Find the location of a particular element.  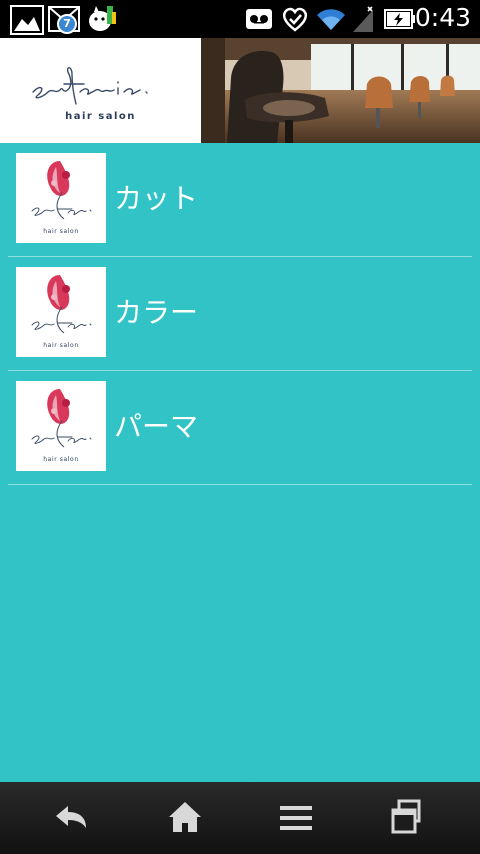

menu-item-label: パーマ is located at coordinates (156, 426).